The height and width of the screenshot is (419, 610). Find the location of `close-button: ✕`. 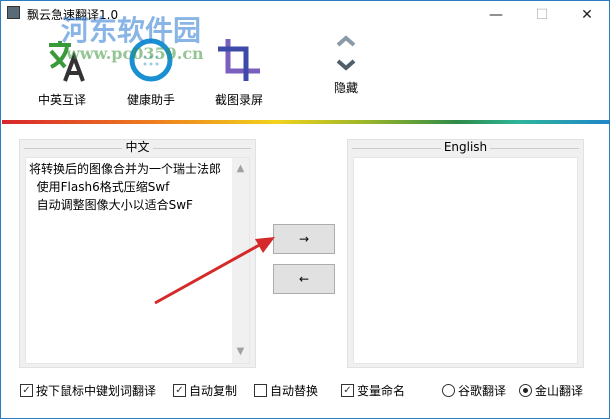

close-button: ✕ is located at coordinates (587, 15).